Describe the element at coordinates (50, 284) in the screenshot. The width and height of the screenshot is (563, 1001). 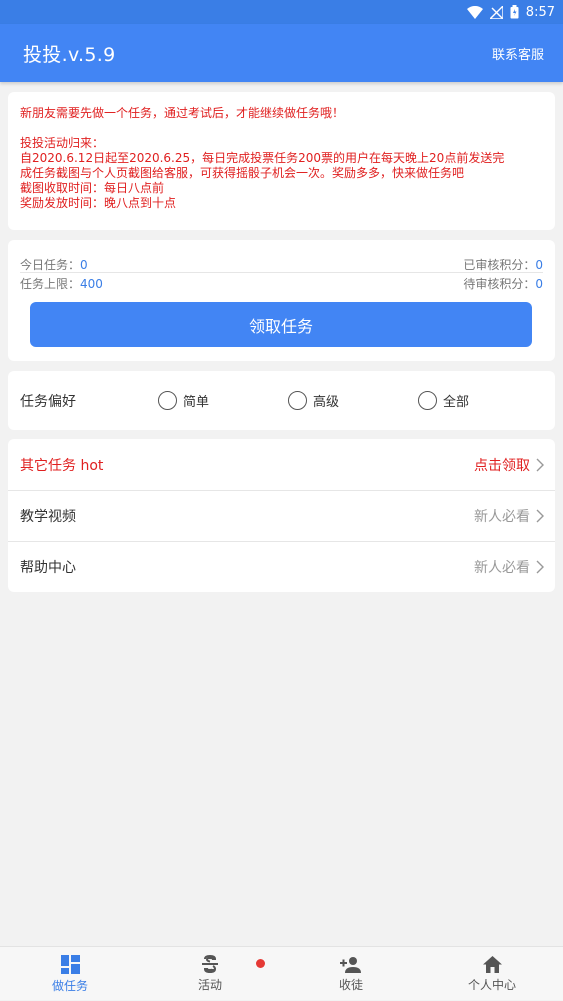
I see `task-limit-label: 任务上限：` at that location.